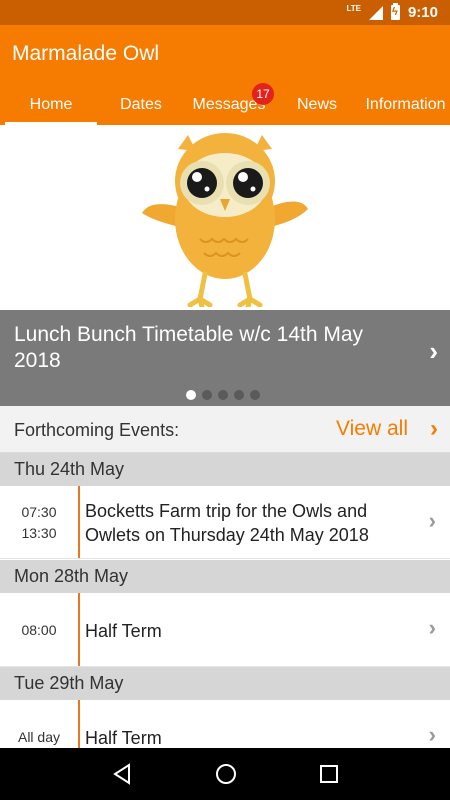 The image size is (450, 800). I want to click on tab-label: Information, so click(405, 104).